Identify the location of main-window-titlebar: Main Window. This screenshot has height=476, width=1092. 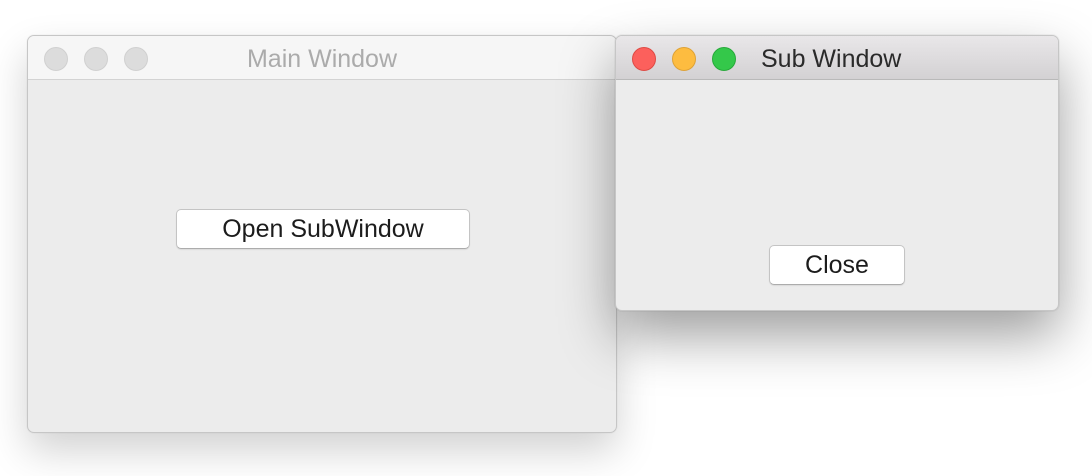
(322, 58).